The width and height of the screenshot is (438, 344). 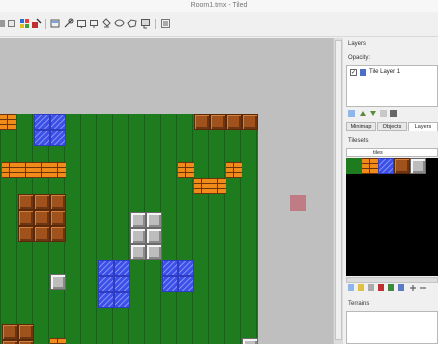 What do you see at coordinates (392, 86) in the screenshot?
I see `layer-list: ✓ Tile Layer 1` at bounding box center [392, 86].